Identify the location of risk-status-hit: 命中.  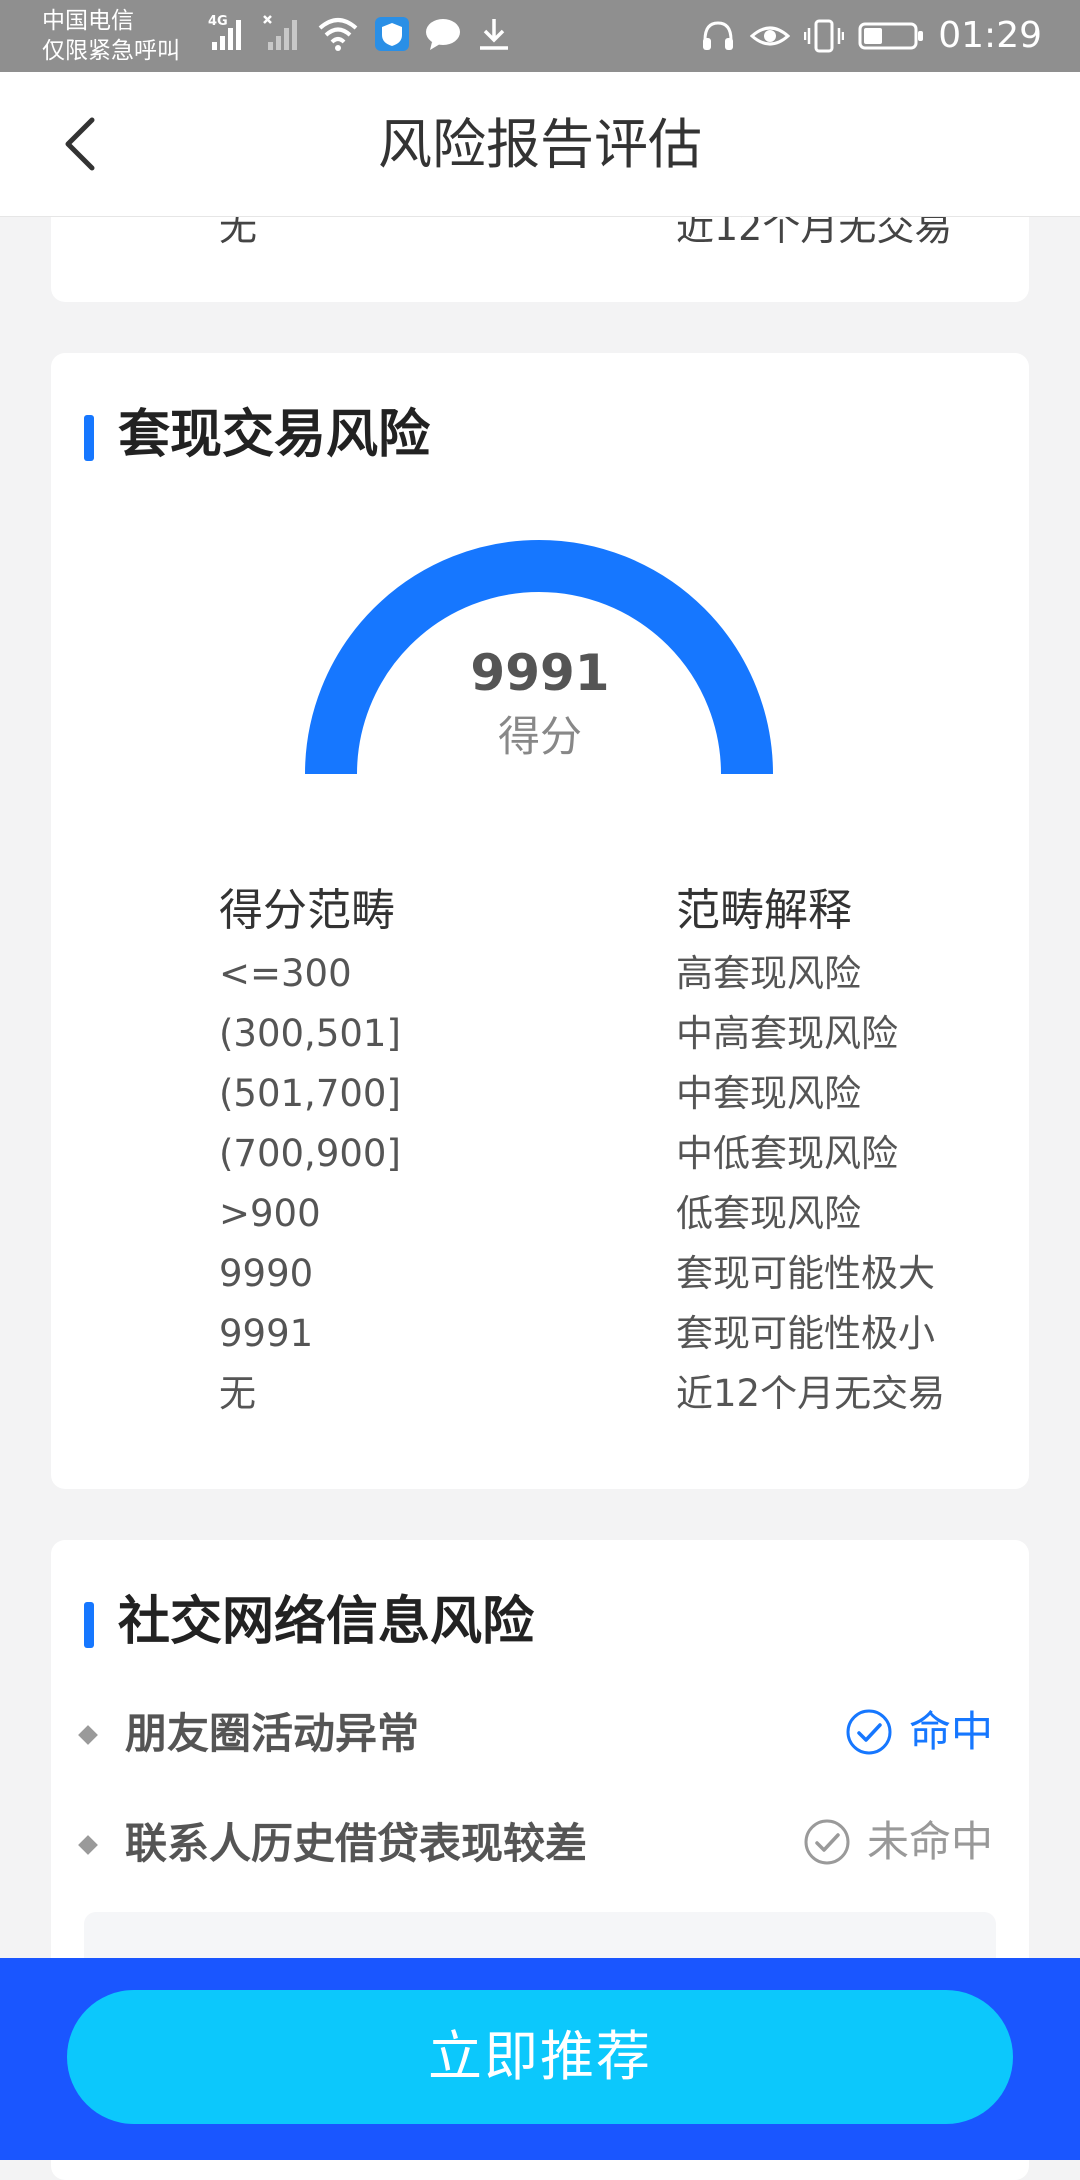
(919, 1732).